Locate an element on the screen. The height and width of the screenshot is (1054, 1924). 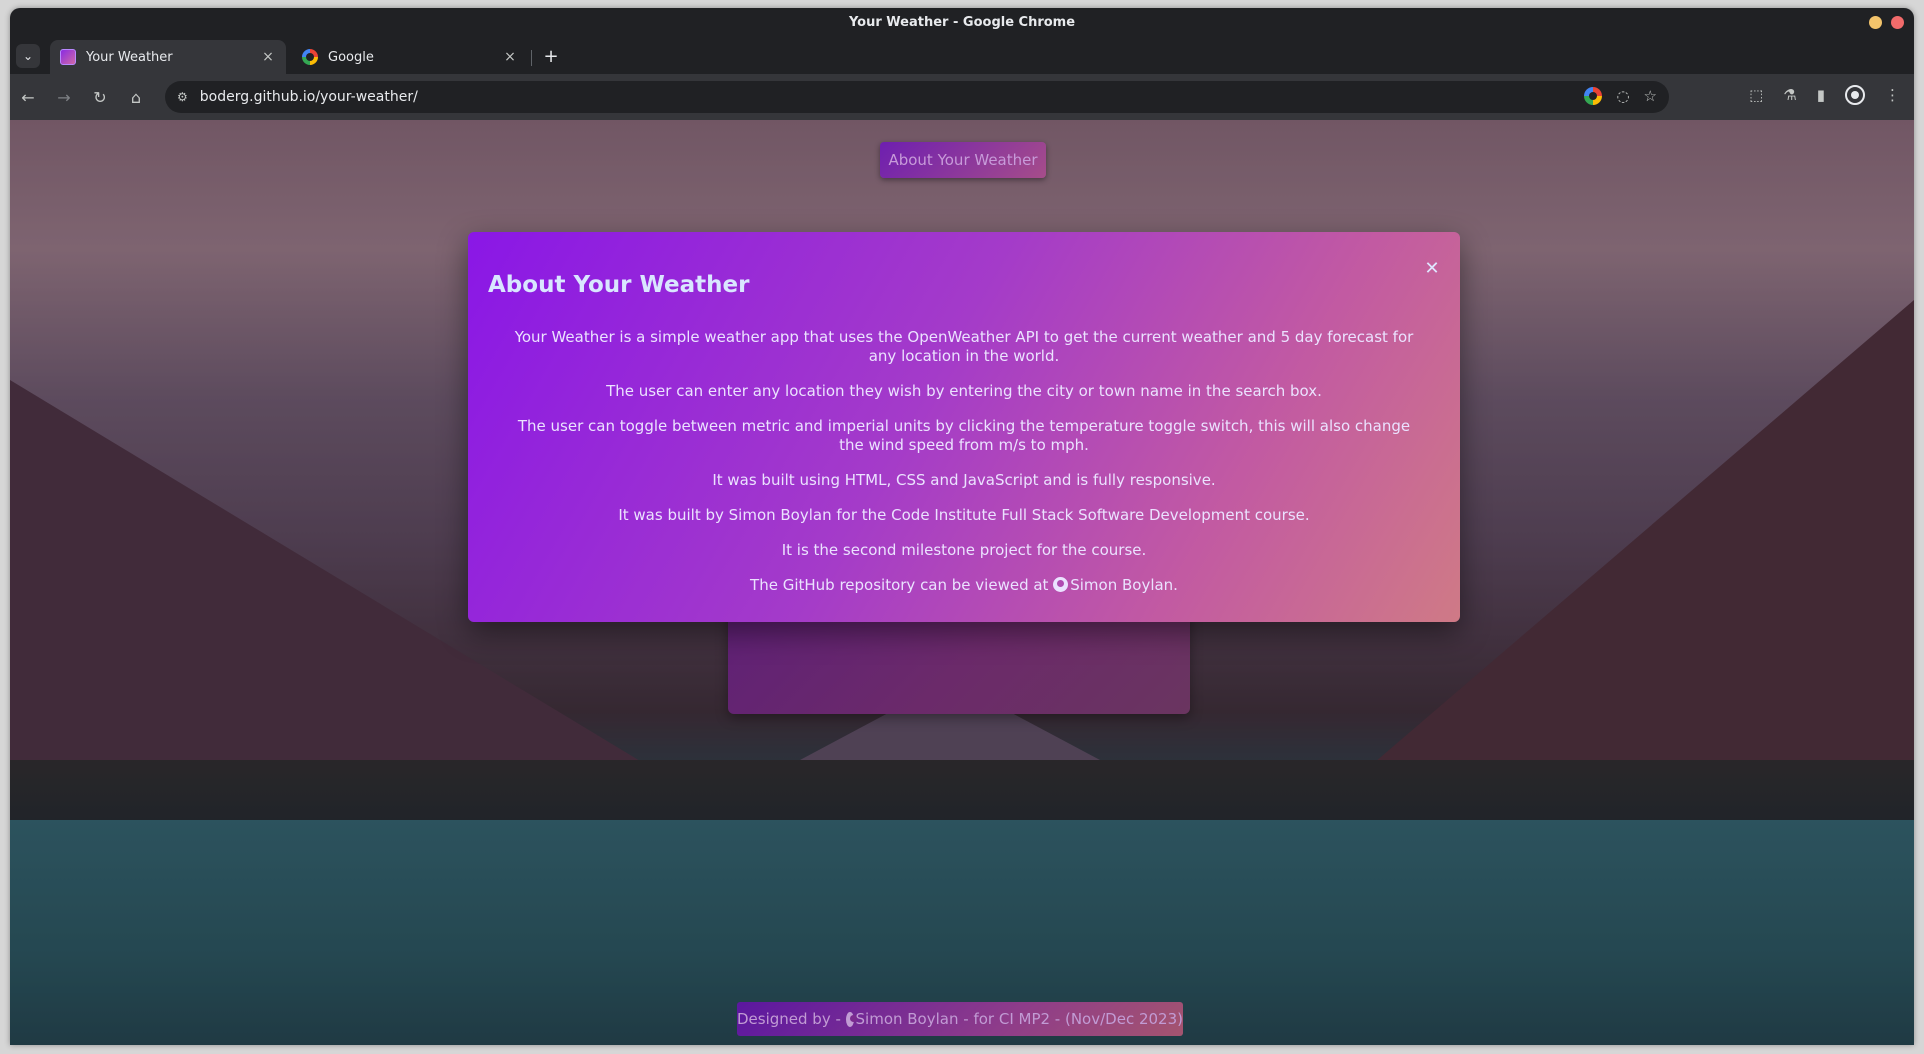
weather-favicon-icon is located at coordinates (68, 57).